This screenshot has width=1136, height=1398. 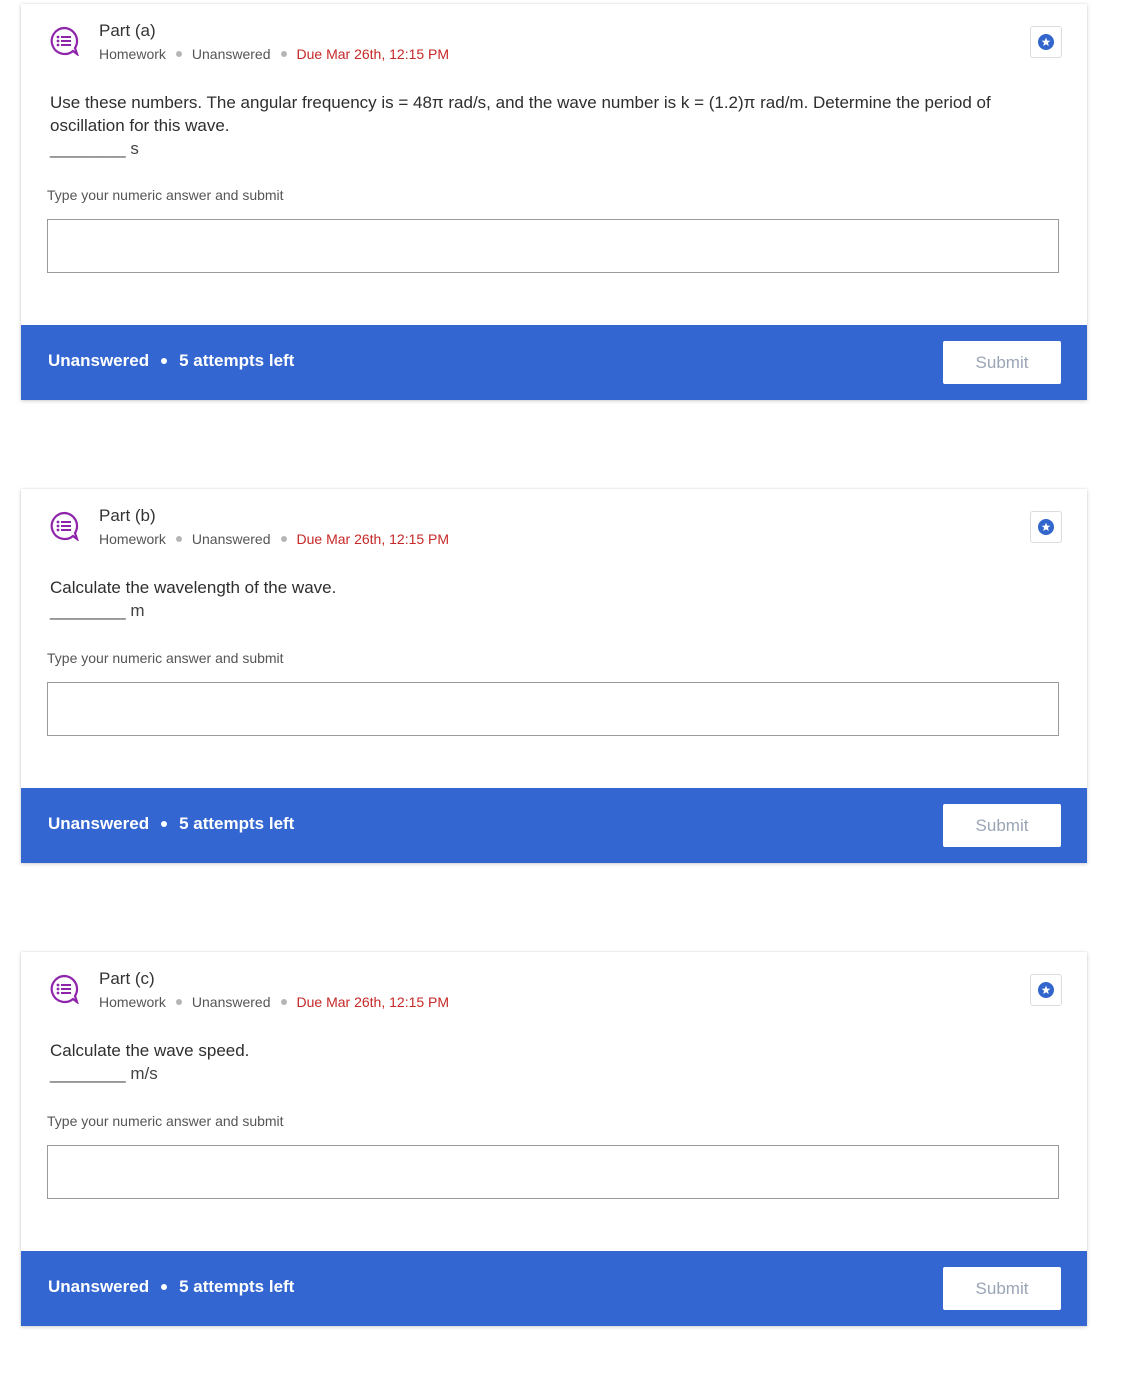 What do you see at coordinates (97, 610) in the screenshot?
I see `answer-blank-unit: ________ m` at bounding box center [97, 610].